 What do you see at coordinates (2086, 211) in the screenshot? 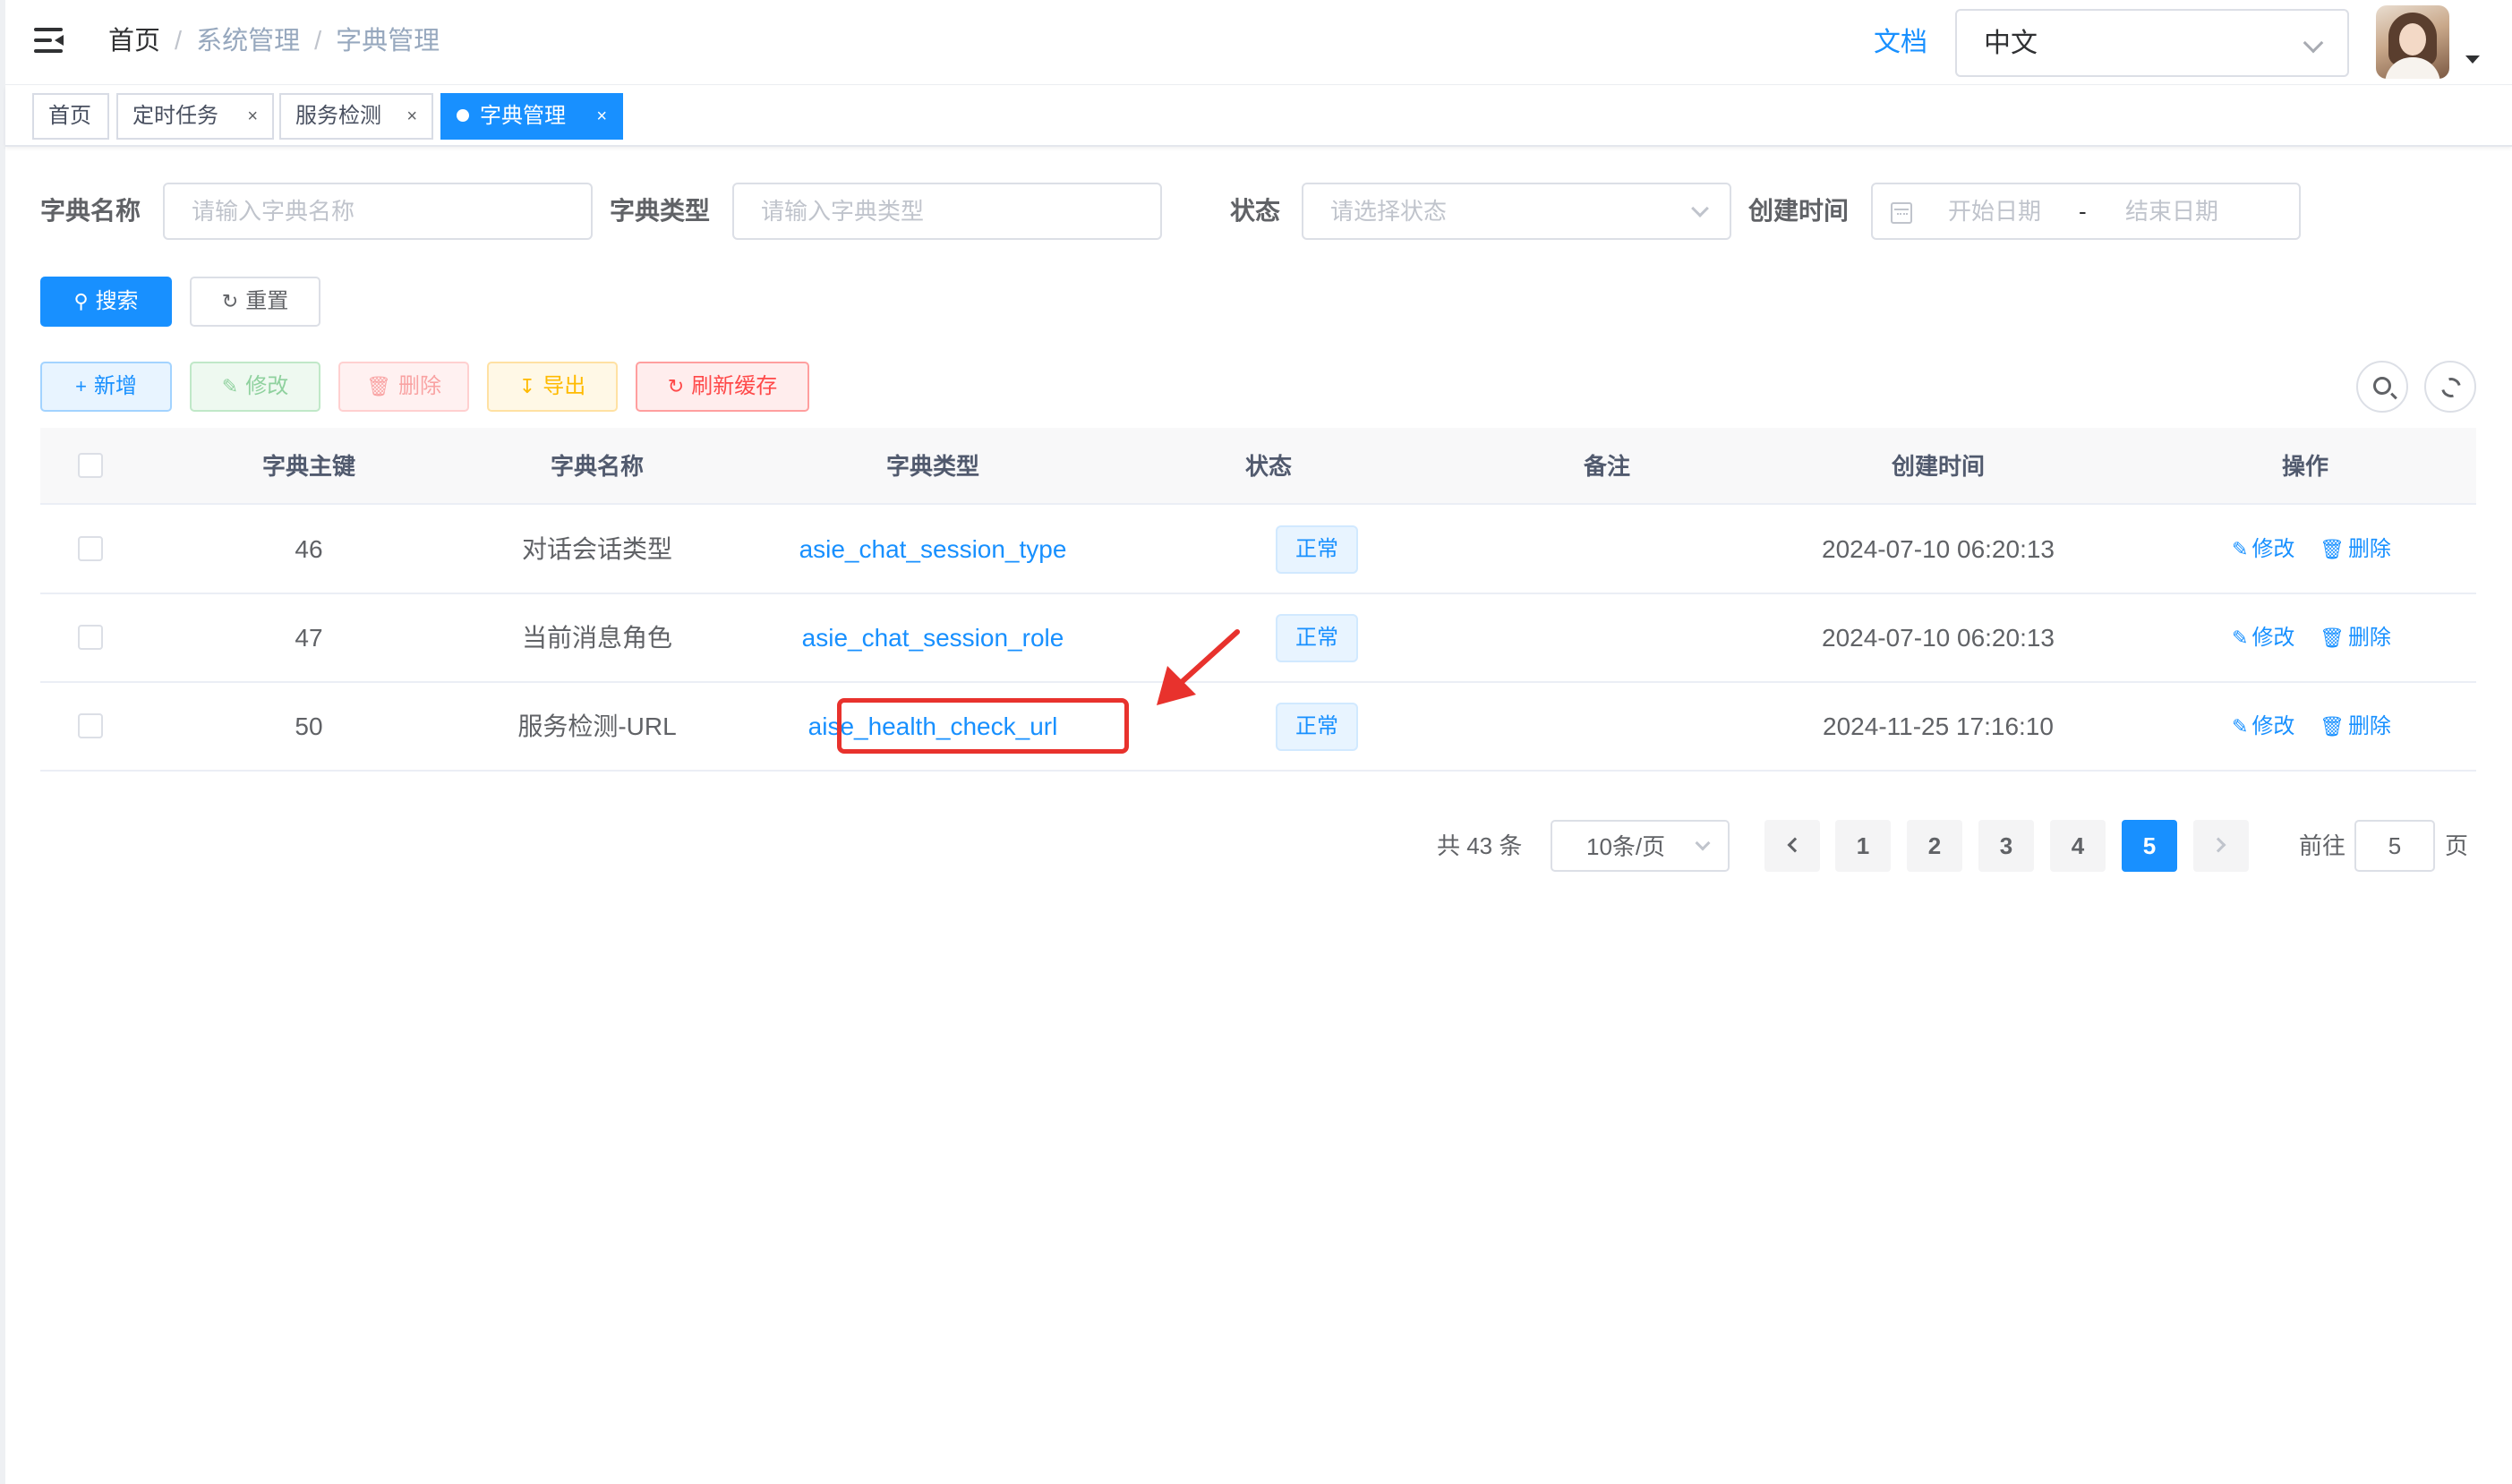
I see `date-range-picker: 开始日期 - 结束日期` at bounding box center [2086, 211].